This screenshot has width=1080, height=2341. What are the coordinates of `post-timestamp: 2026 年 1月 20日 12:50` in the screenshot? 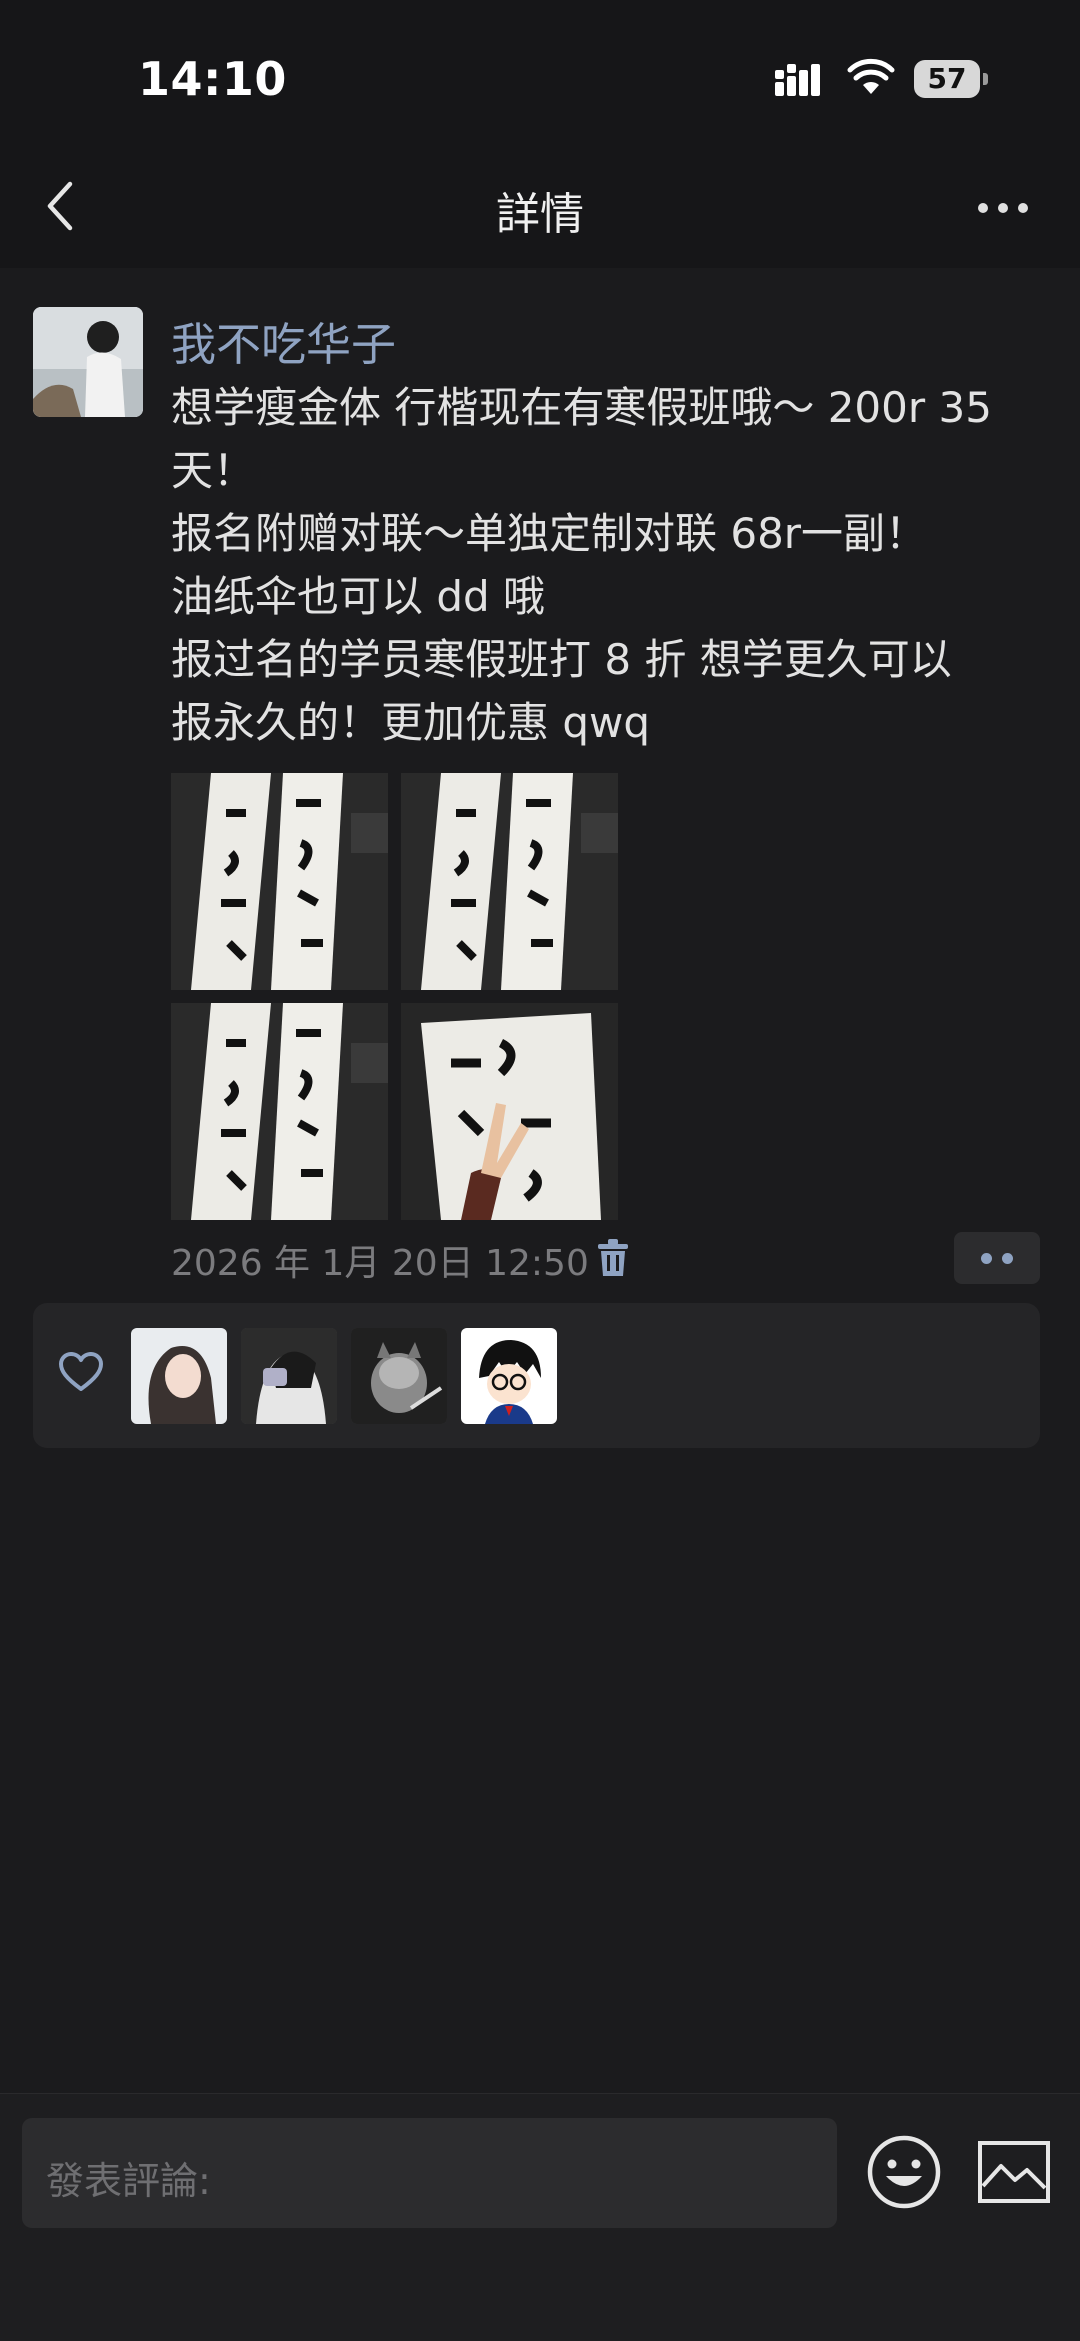 It's located at (380, 1263).